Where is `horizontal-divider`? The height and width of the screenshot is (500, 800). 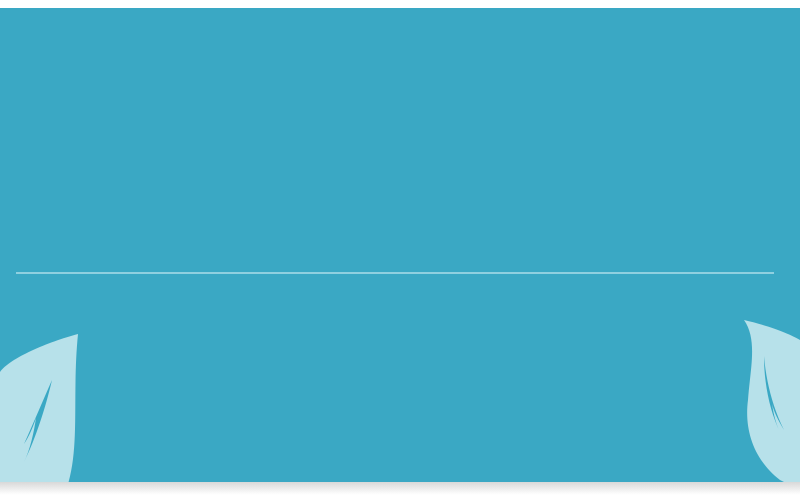 horizontal-divider is located at coordinates (395, 273).